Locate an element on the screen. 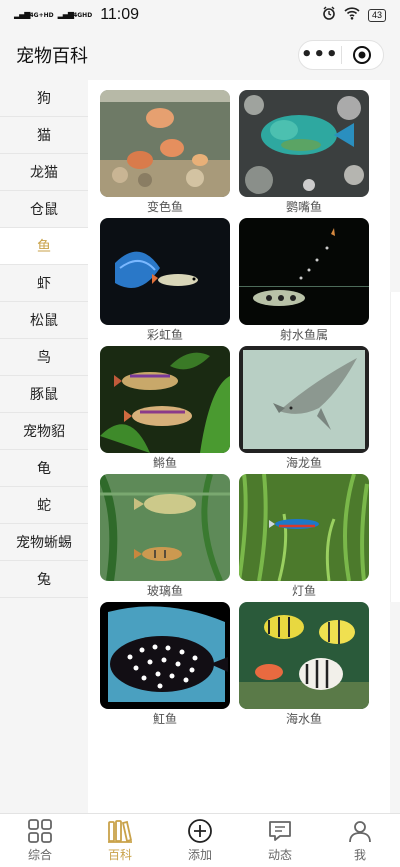 This screenshot has height=867, width=400. status-bar: ▂▄▆4G+HD ▂▄▆4GHD 11:09 43 is located at coordinates (200, 15).